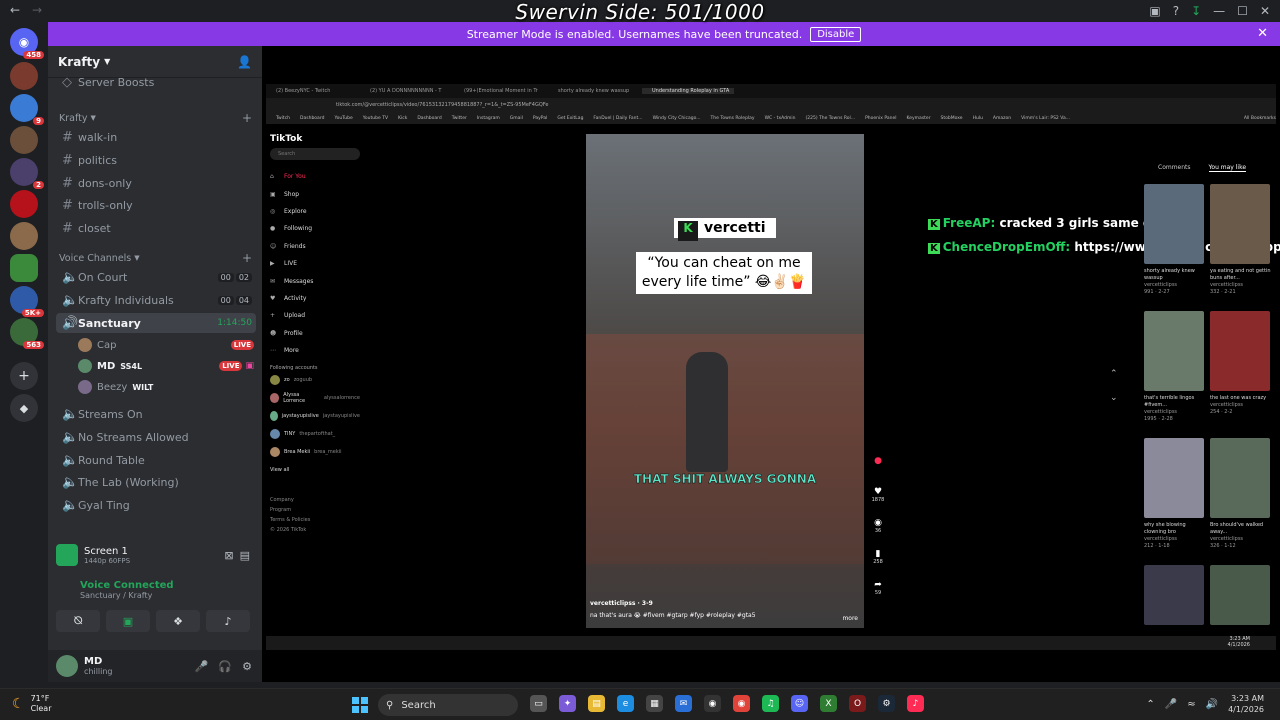 The height and width of the screenshot is (720, 1280). Describe the element at coordinates (733, 118) in the screenshot. I see `bookmark: The Towns Roleplay` at that location.